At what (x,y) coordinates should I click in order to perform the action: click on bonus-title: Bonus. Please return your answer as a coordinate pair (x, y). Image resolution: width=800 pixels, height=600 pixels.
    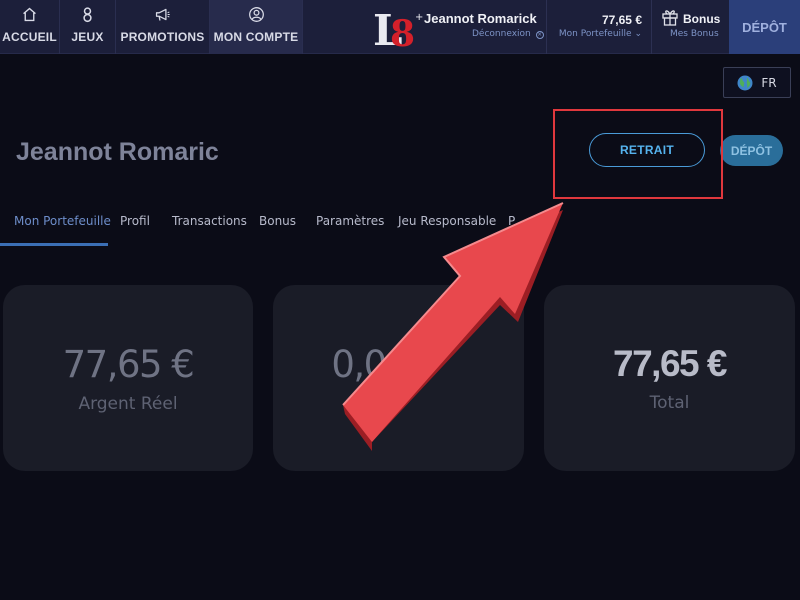
    Looking at the image, I should click on (701, 19).